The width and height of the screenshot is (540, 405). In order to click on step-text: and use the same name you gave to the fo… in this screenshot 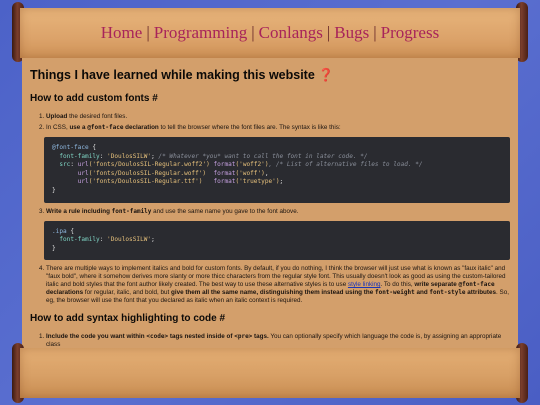, I will do `click(225, 211)`.